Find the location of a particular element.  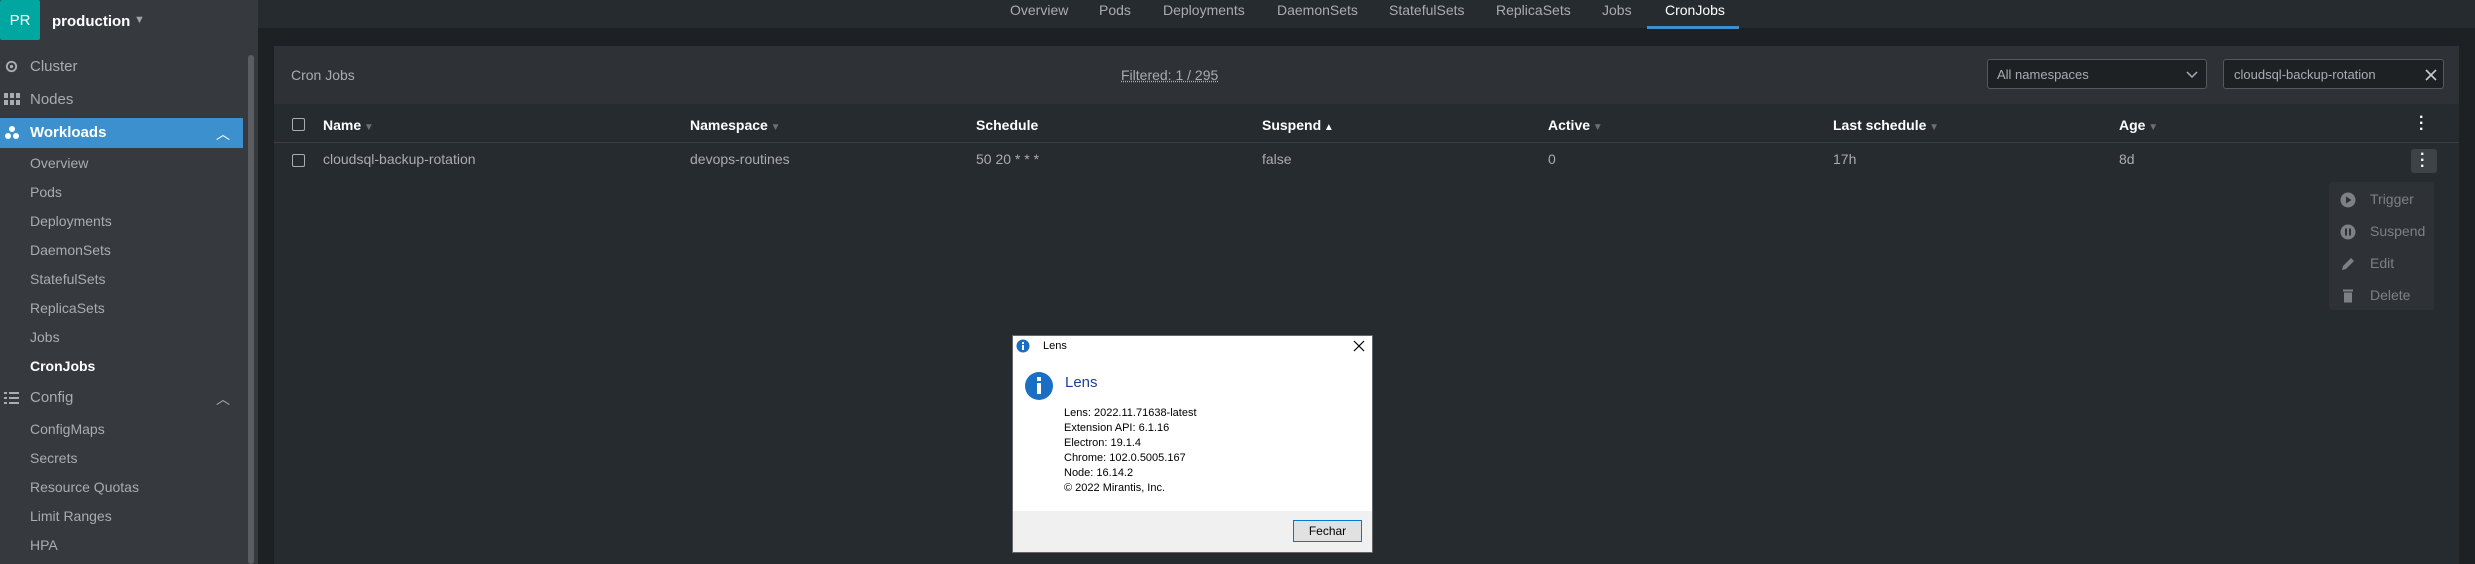

cluster-switcher: PR production ▼ is located at coordinates (129, 21).